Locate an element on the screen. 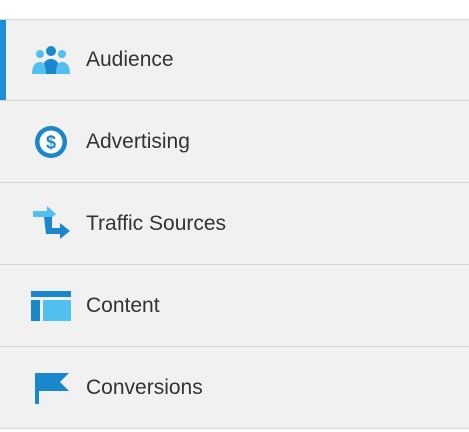 The height and width of the screenshot is (432, 469). nav-item-label: Traffic Sources is located at coordinates (156, 223).